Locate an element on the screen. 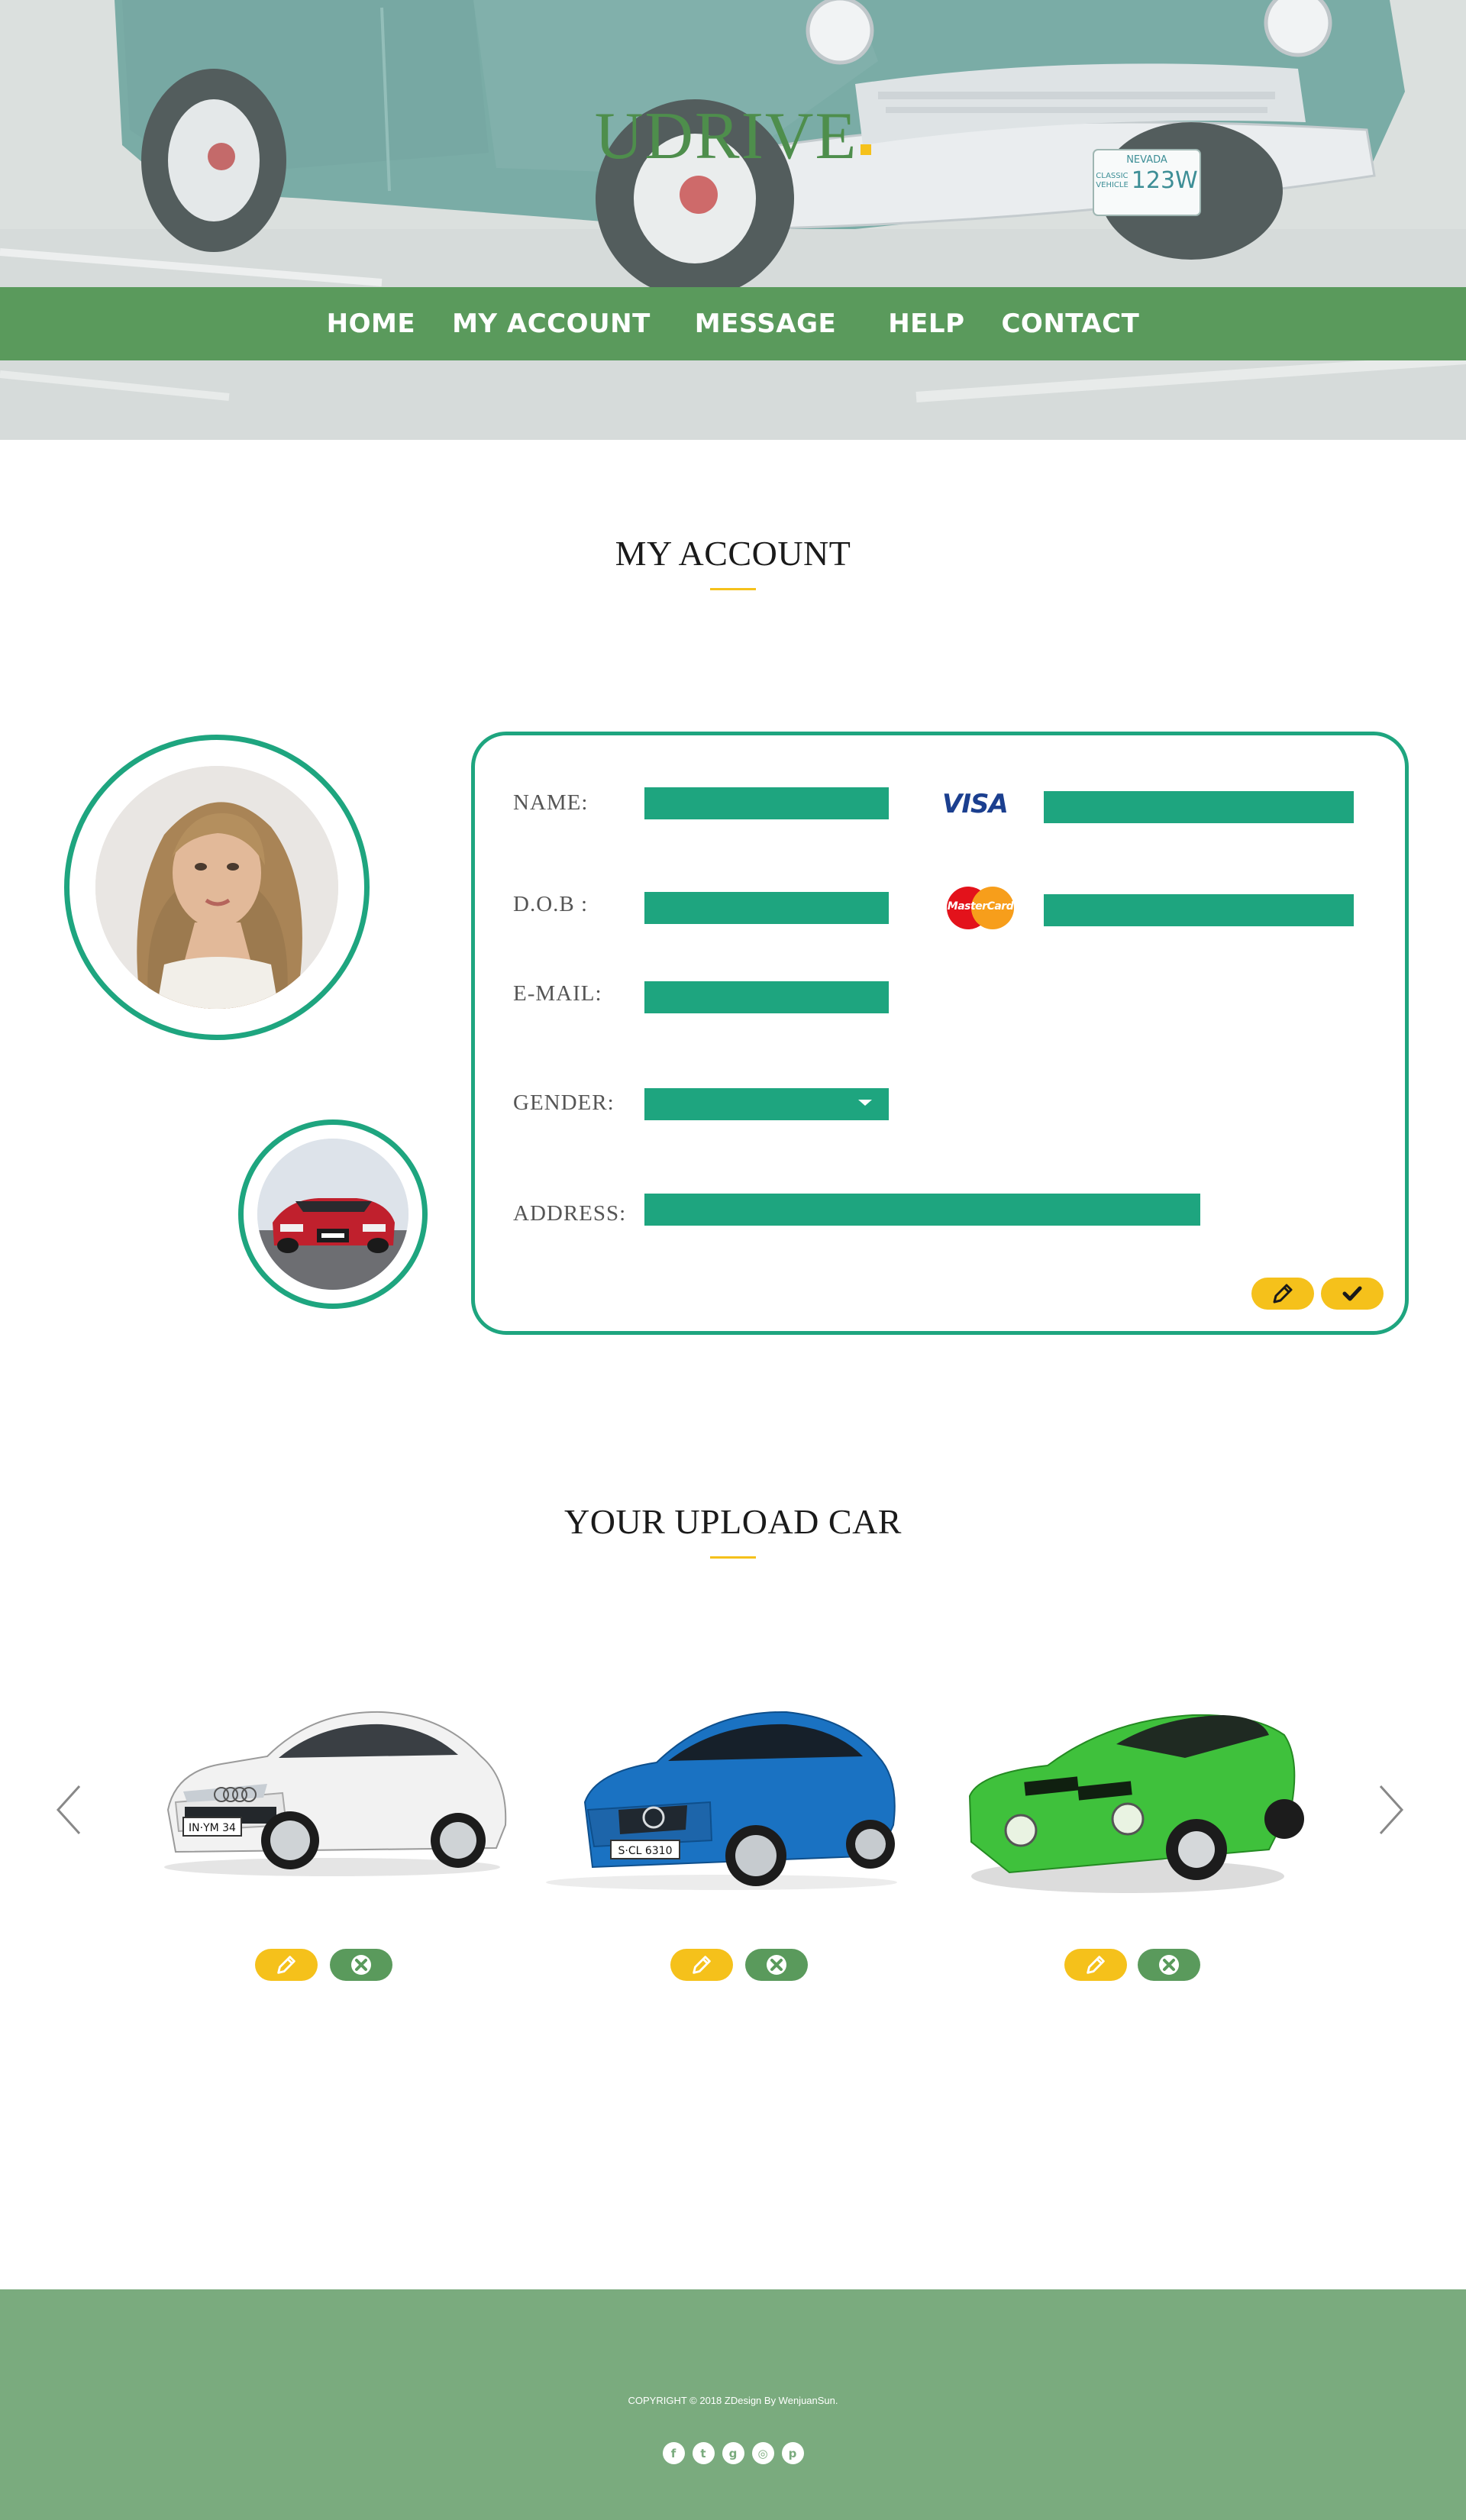  nav-help: HELP is located at coordinates (927, 324).